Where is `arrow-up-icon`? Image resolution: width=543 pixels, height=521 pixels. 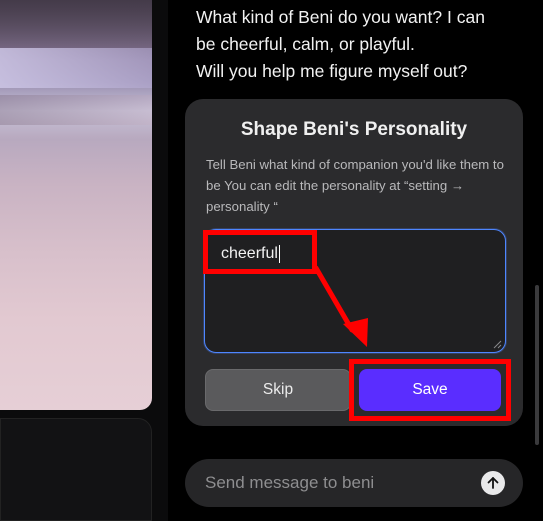 arrow-up-icon is located at coordinates (493, 483).